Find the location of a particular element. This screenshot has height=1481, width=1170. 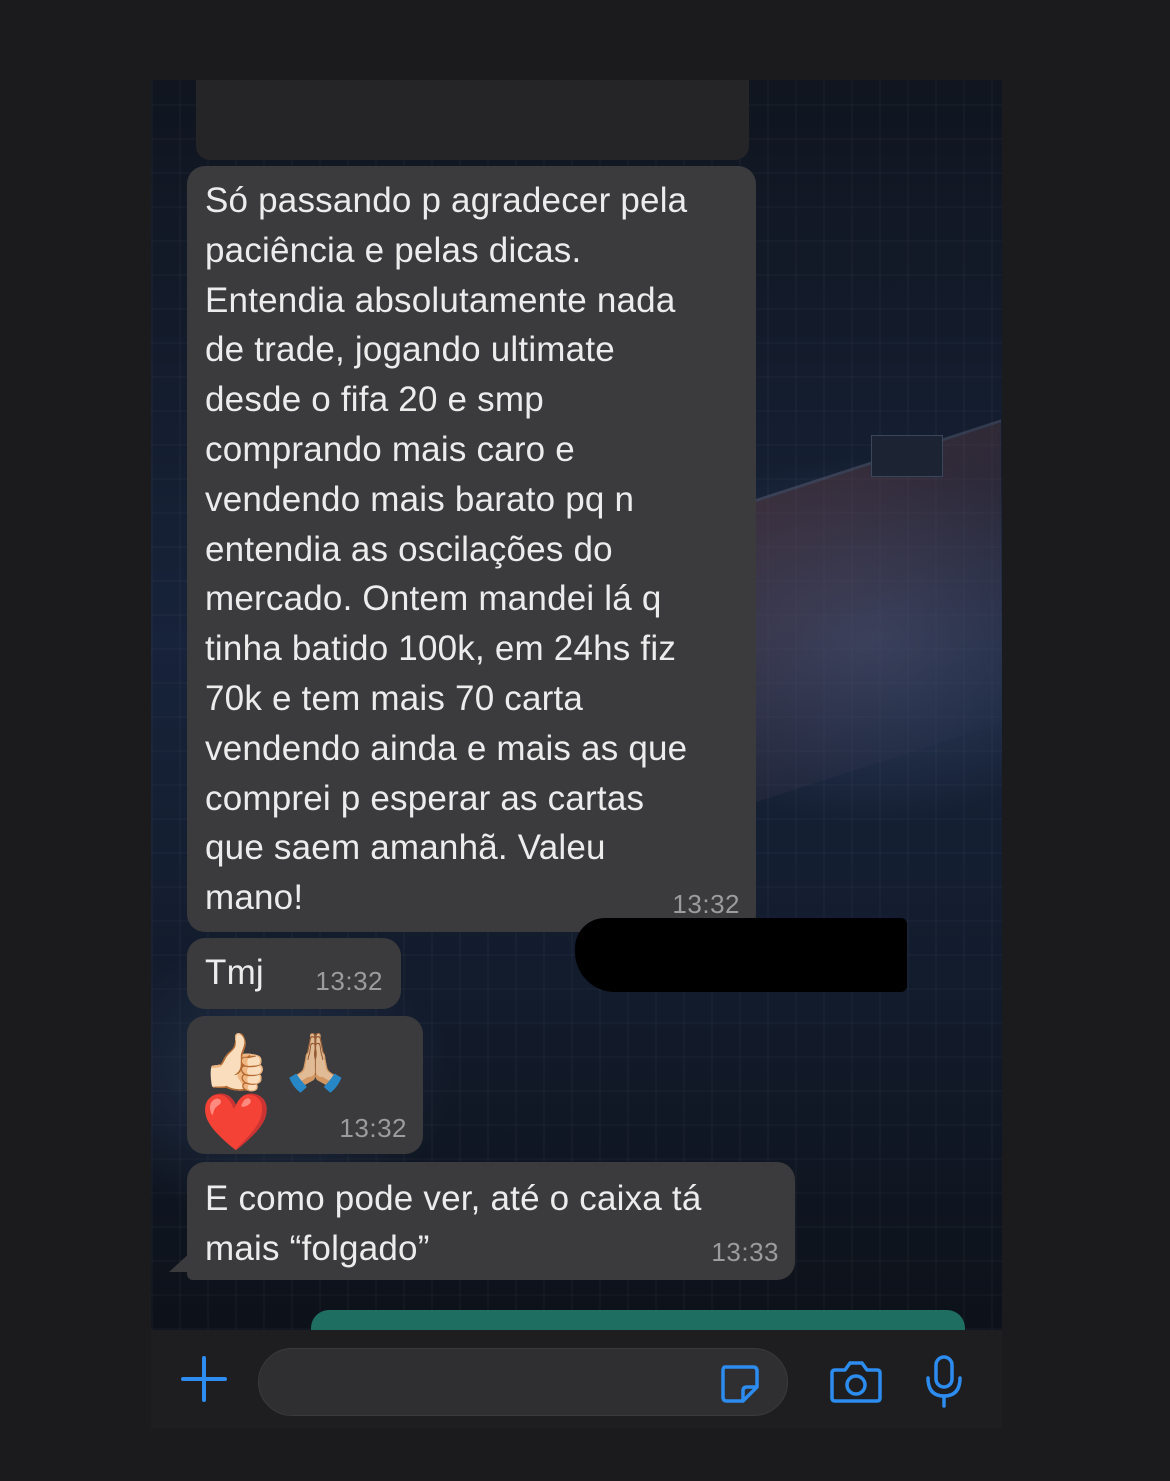

message-bubble: Tmj 13:32 is located at coordinates (294, 973).